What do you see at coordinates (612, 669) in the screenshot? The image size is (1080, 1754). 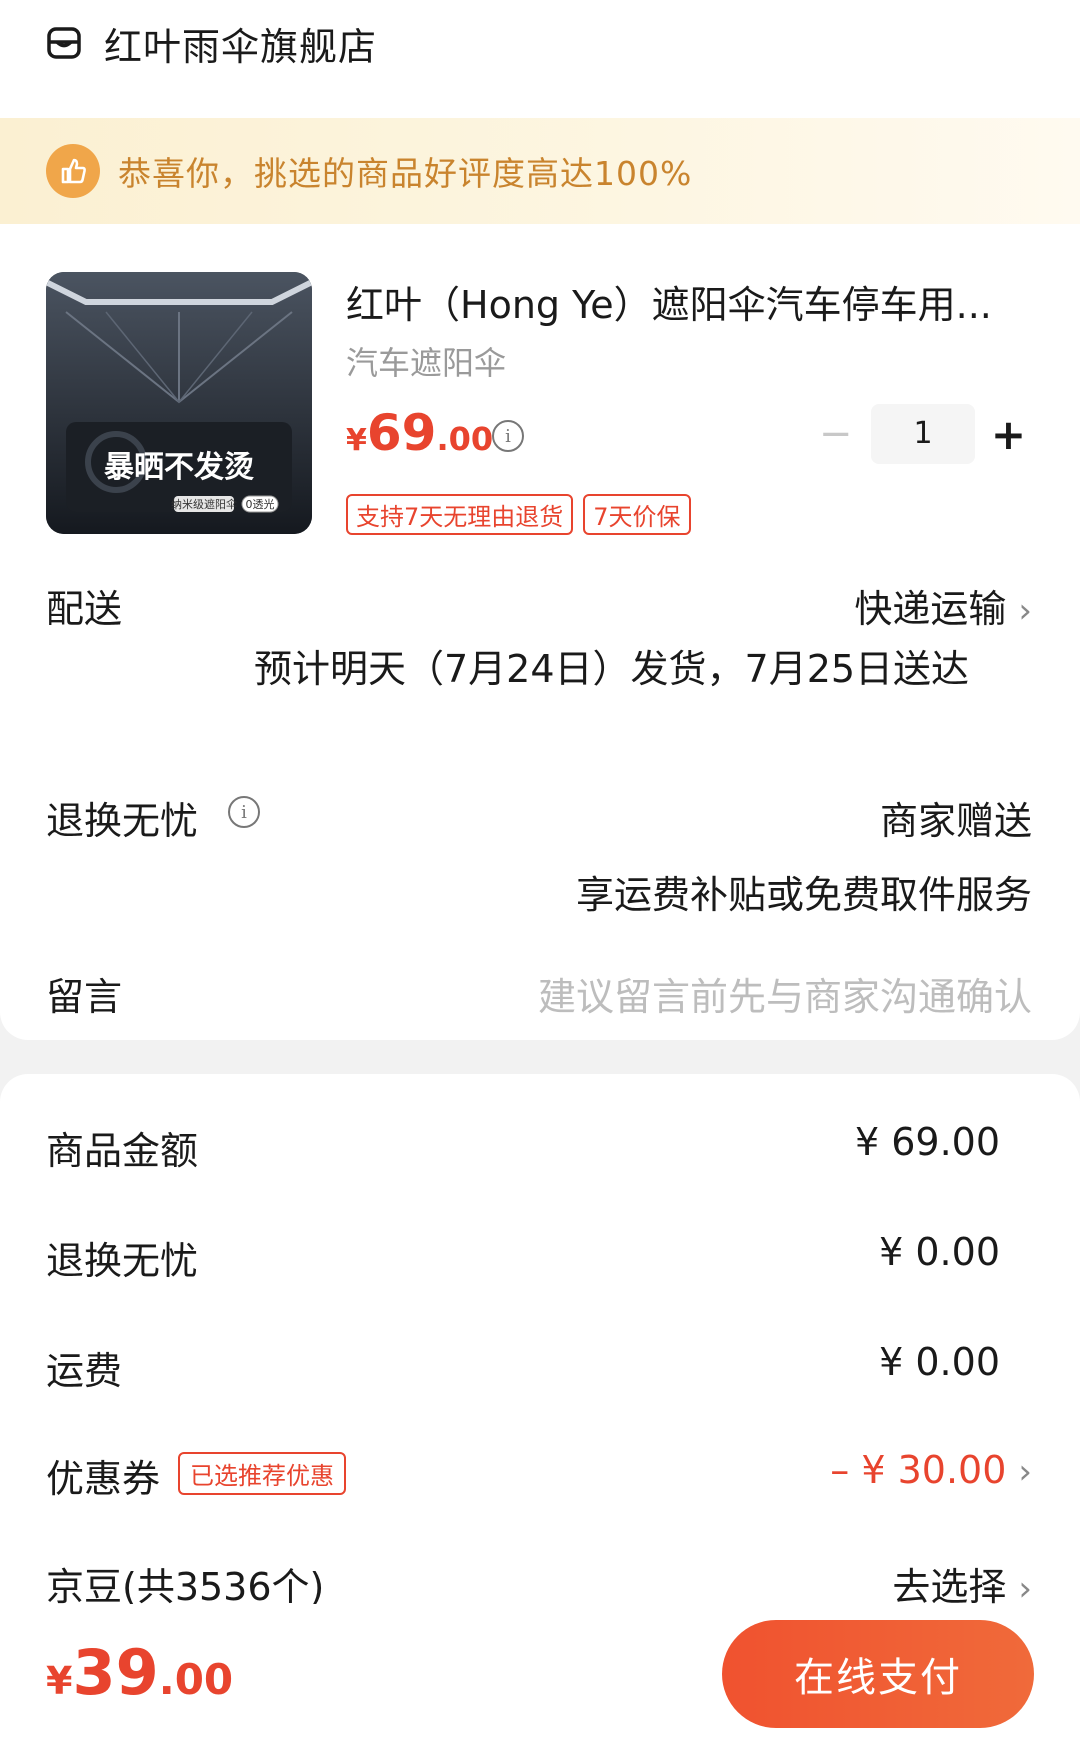 I see `delivery-estimate: 预计明天（7月24日）发货，7月25日送达` at bounding box center [612, 669].